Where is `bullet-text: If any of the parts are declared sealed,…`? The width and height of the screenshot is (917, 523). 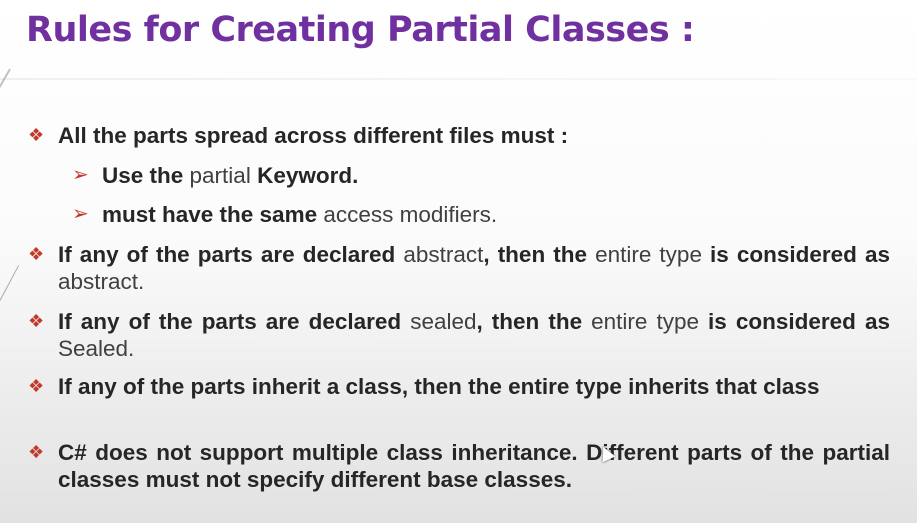
bullet-text: If any of the parts are declared sealed,… is located at coordinates (474, 335).